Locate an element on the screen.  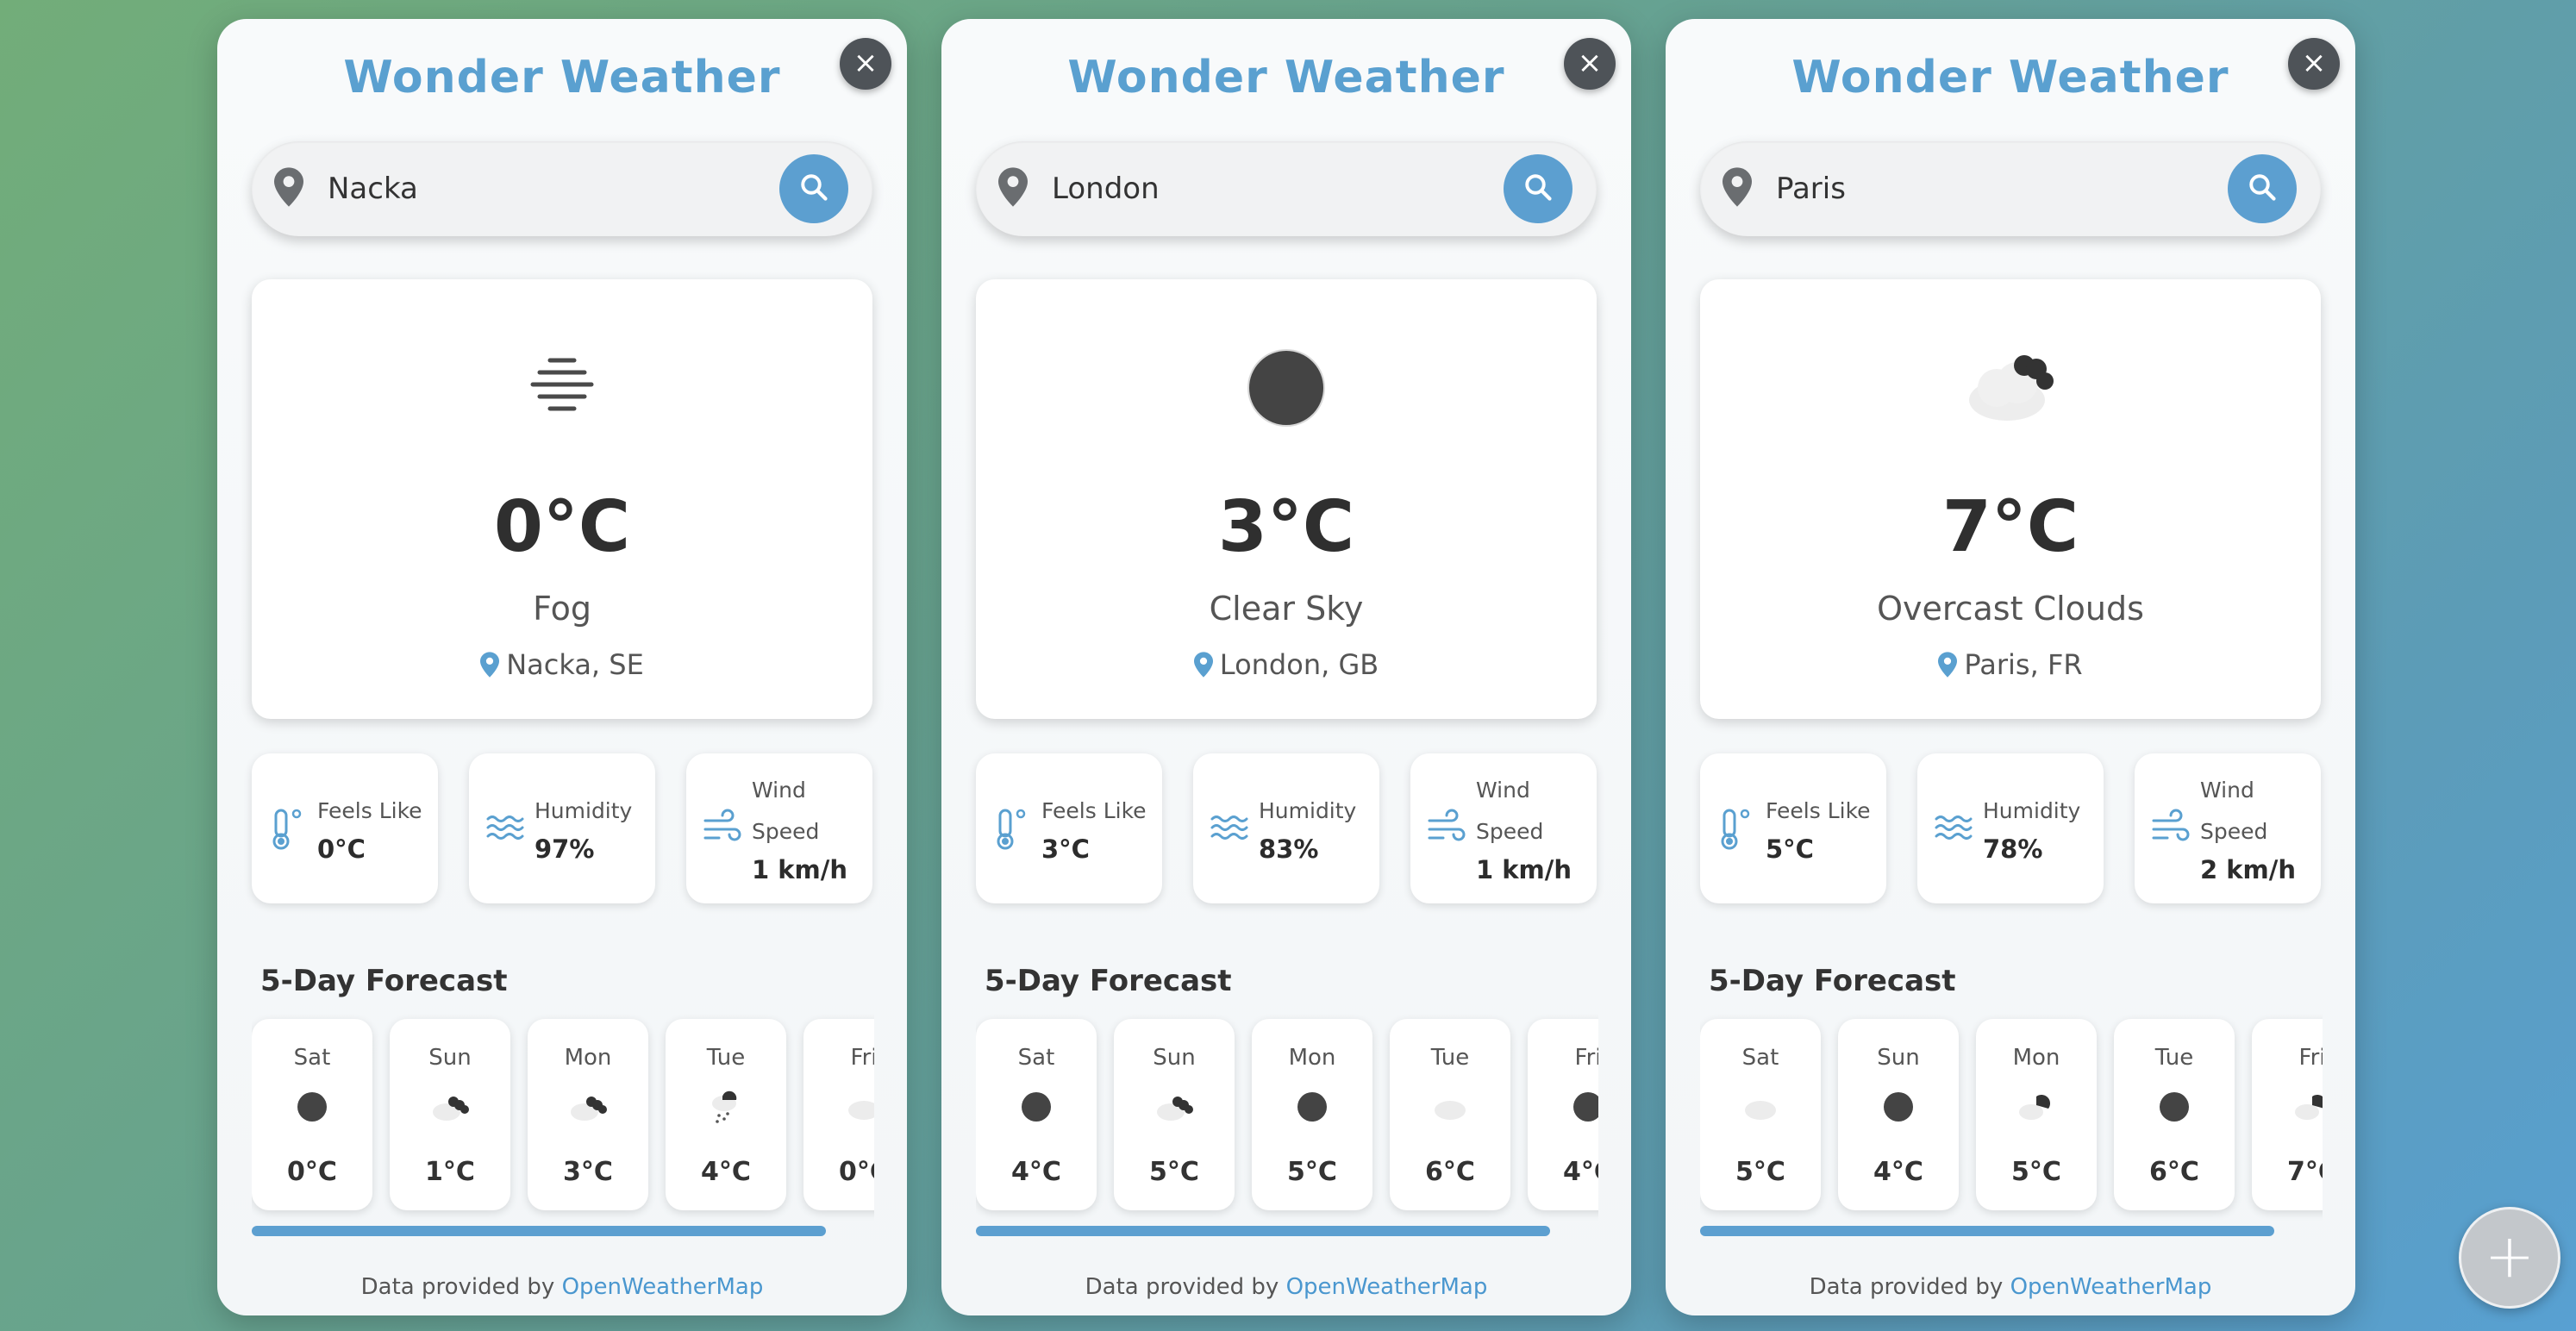
forecast-list: Sat 4°C Sun 5°C Mon 5°C Tue 6°C Fri 4°C is located at coordinates (1287, 1112).